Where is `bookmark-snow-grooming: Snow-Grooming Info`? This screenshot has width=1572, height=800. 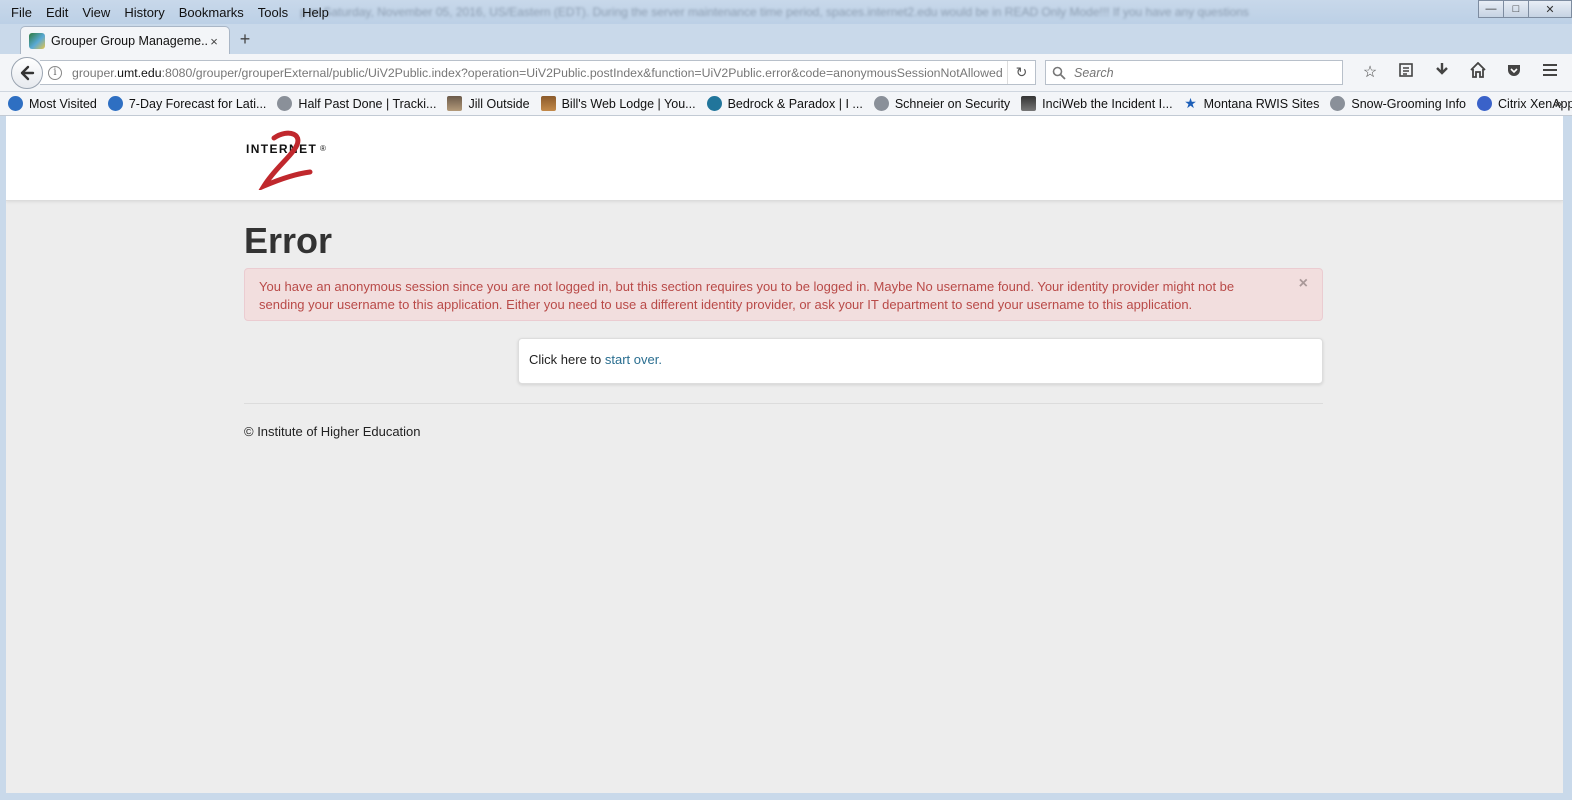
bookmark-snow-grooming: Snow-Grooming Info is located at coordinates (1398, 103).